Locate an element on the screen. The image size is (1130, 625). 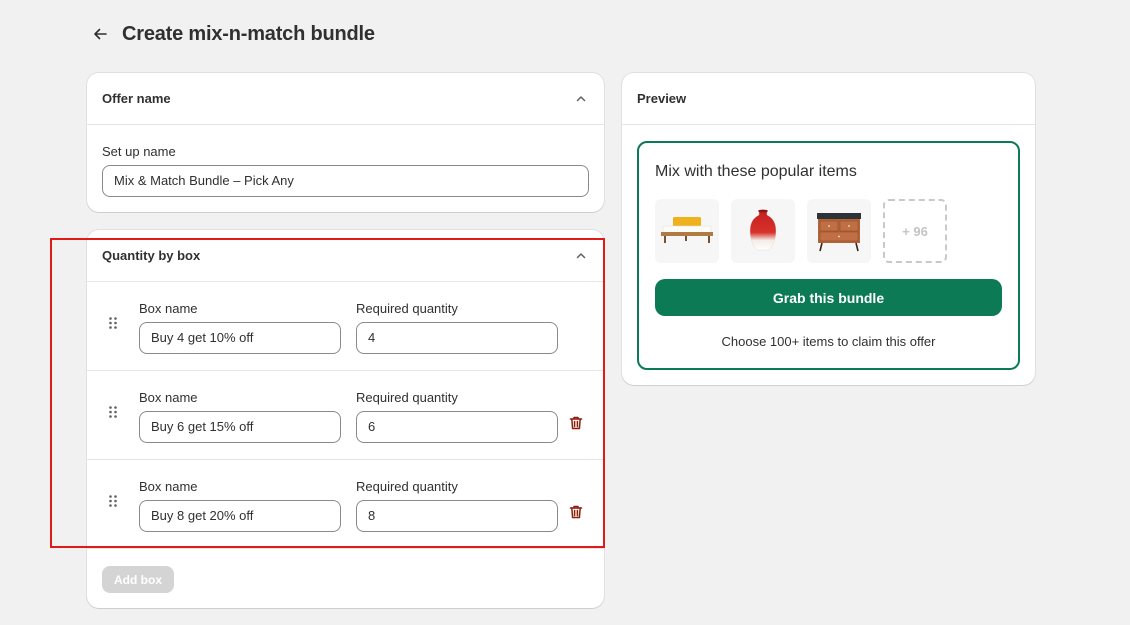
box-name-input: Buy 8 get 20% off is located at coordinates (240, 516).